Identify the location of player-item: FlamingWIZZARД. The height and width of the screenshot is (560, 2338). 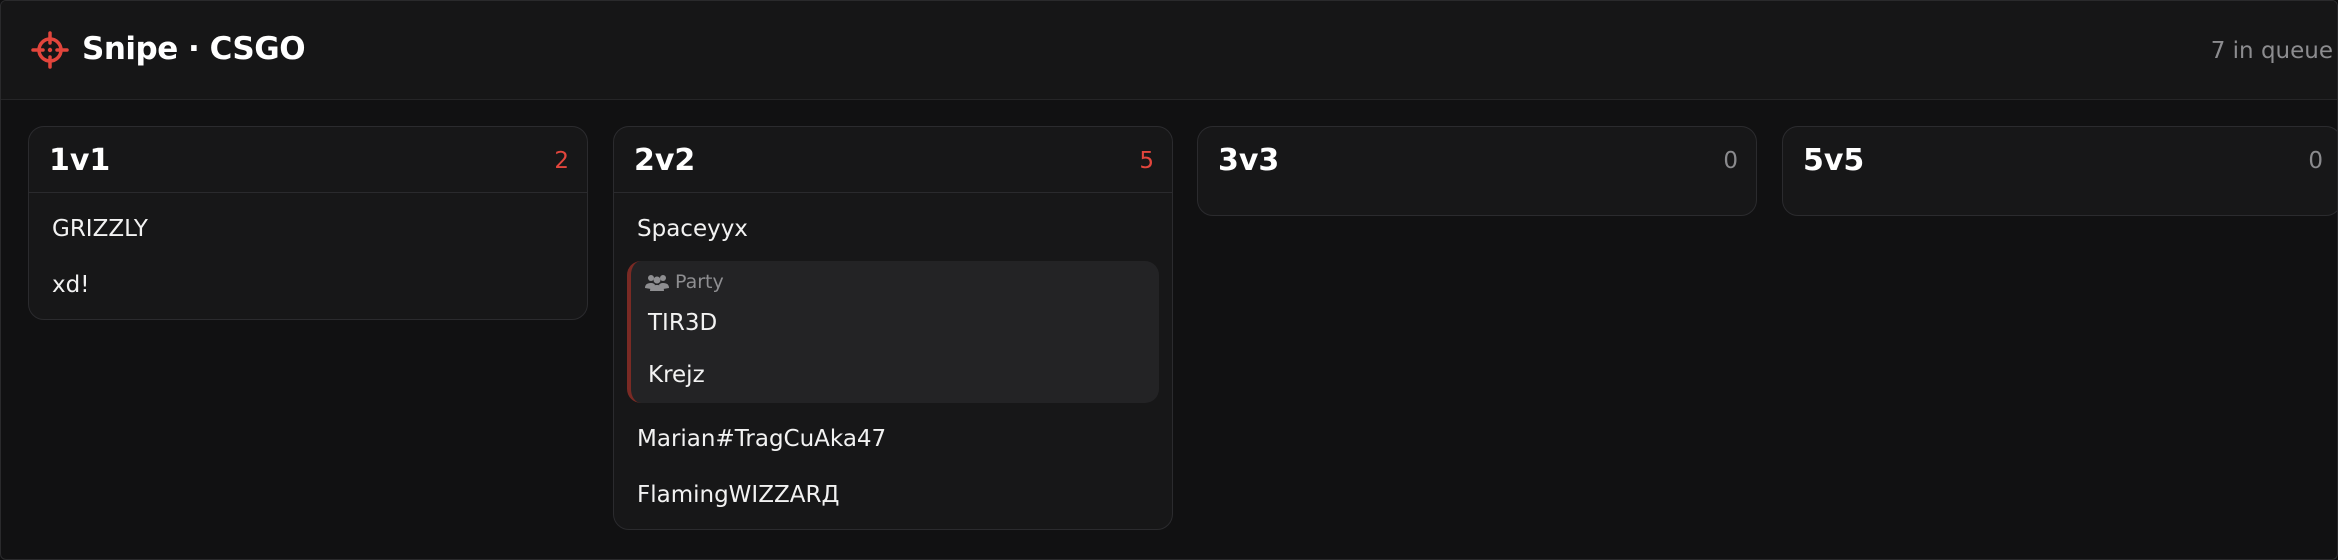
(893, 495).